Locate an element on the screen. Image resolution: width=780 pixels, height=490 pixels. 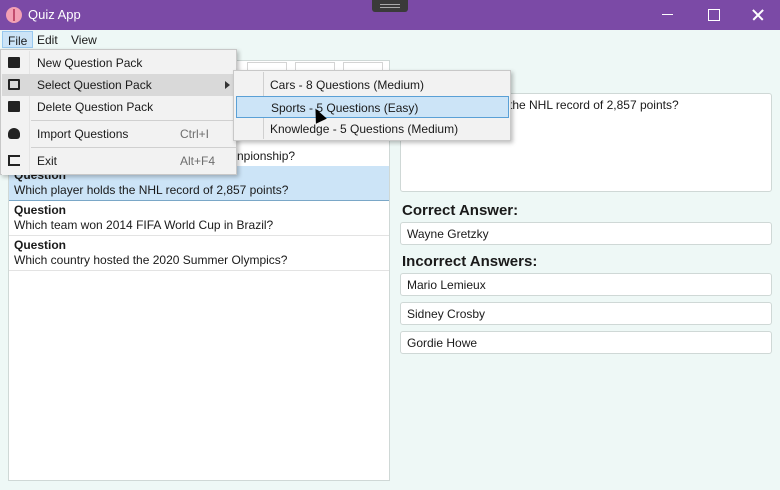
menu-item-shortcut: Alt+F4 is located at coordinates (198, 161).